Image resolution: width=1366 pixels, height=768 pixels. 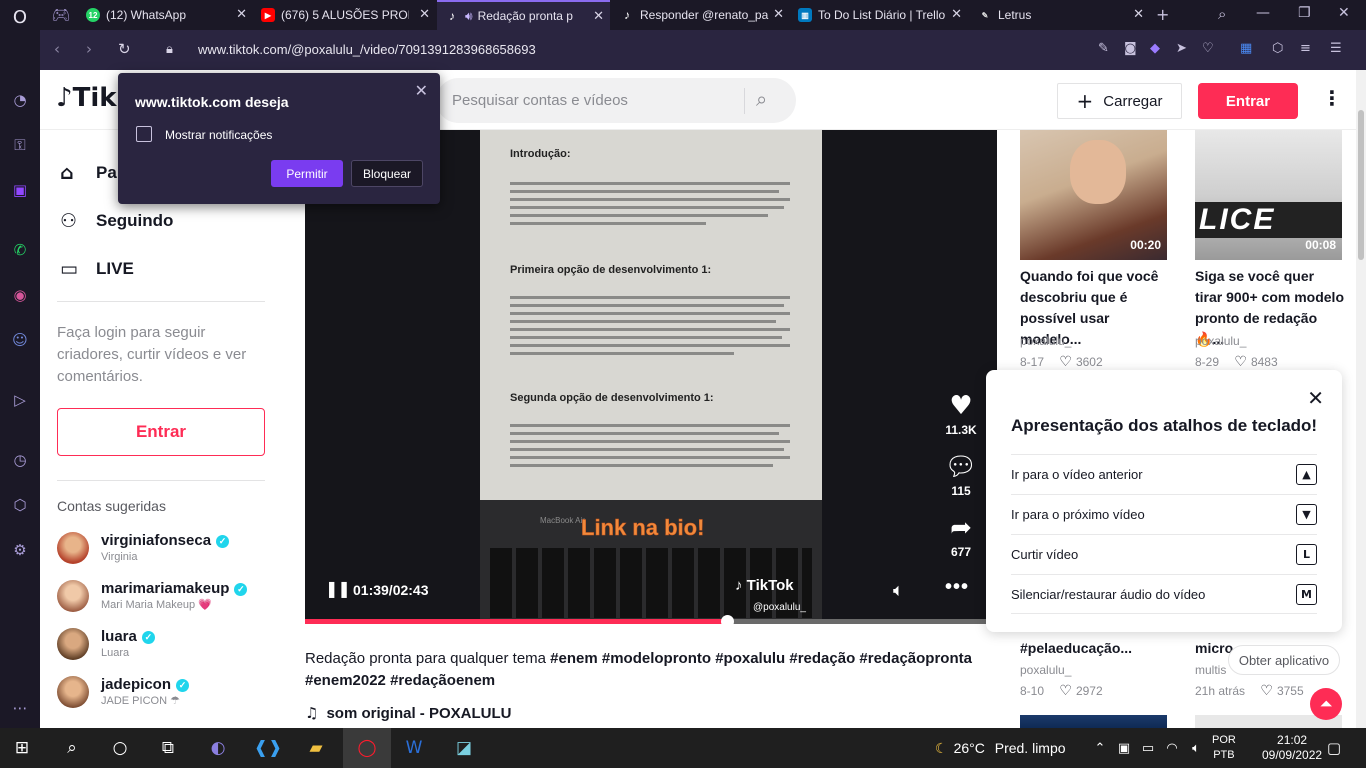 I want to click on scrollbar-thumb, so click(x=1361, y=185).